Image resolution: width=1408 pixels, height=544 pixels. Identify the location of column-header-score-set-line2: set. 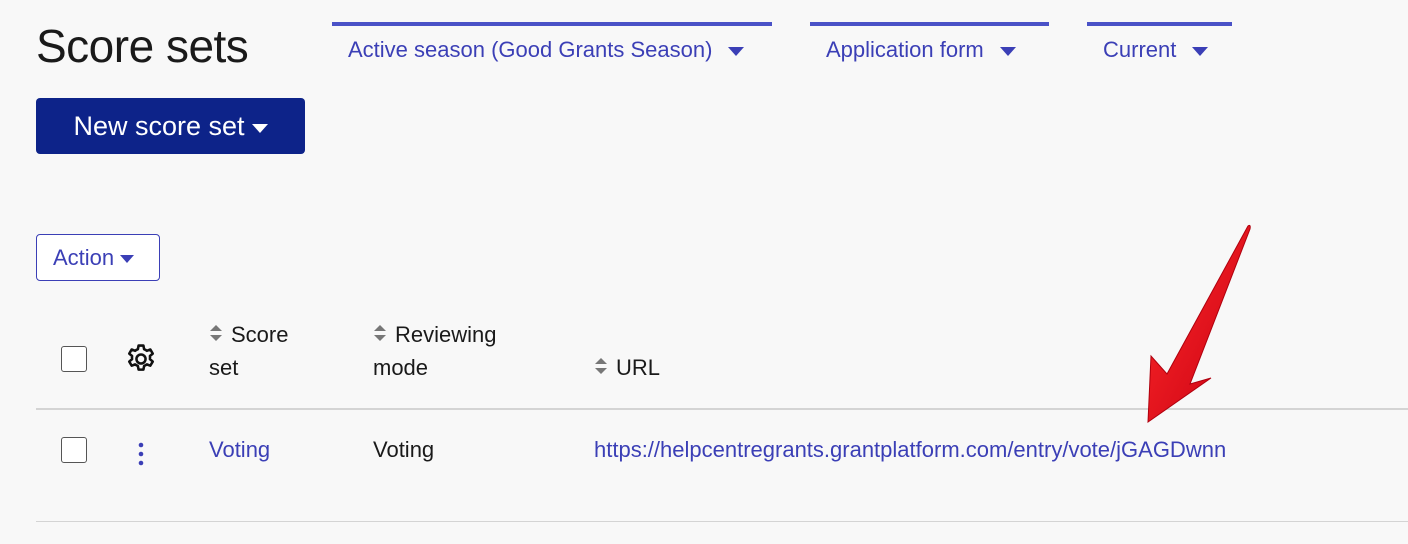
(224, 367).